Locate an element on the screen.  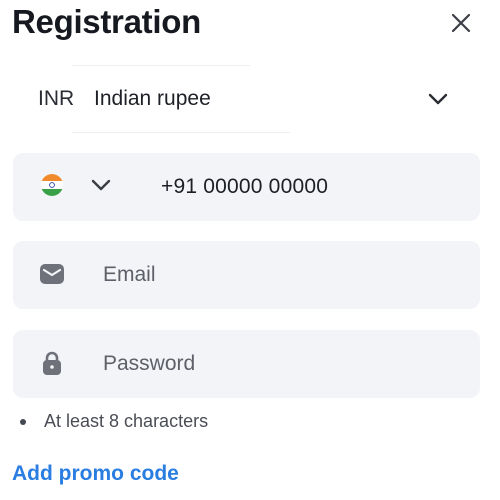
phone-field: +91 00000 00000 is located at coordinates (246, 187).